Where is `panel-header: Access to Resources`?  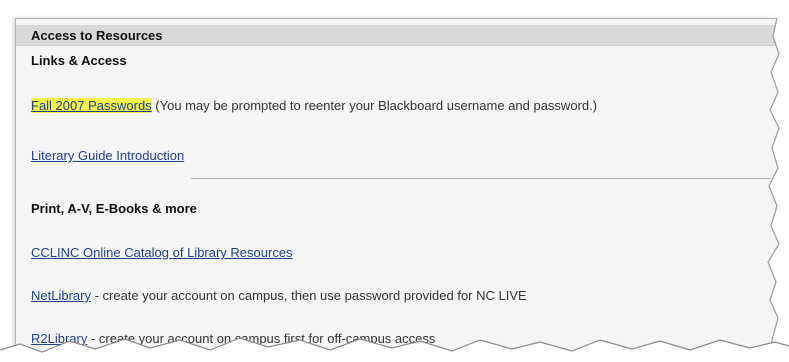 panel-header: Access to Resources is located at coordinates (402, 35).